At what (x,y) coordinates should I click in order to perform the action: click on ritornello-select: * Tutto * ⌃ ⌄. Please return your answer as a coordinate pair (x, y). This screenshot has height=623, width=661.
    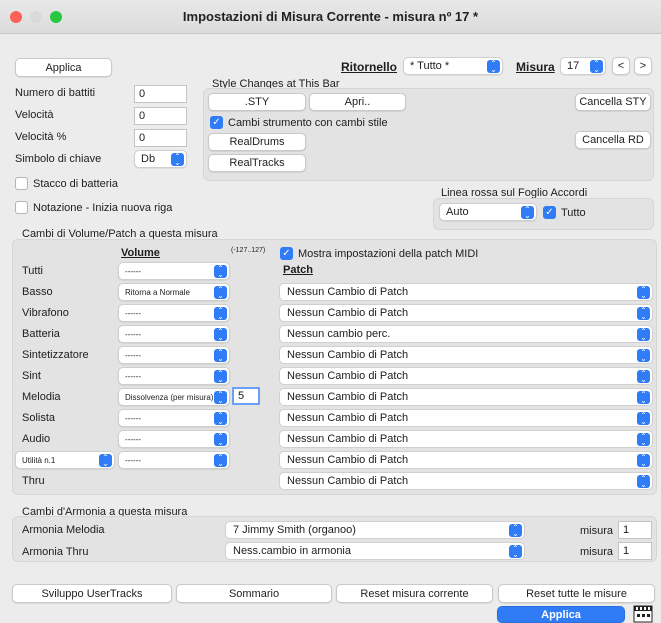
    Looking at the image, I should click on (453, 66).